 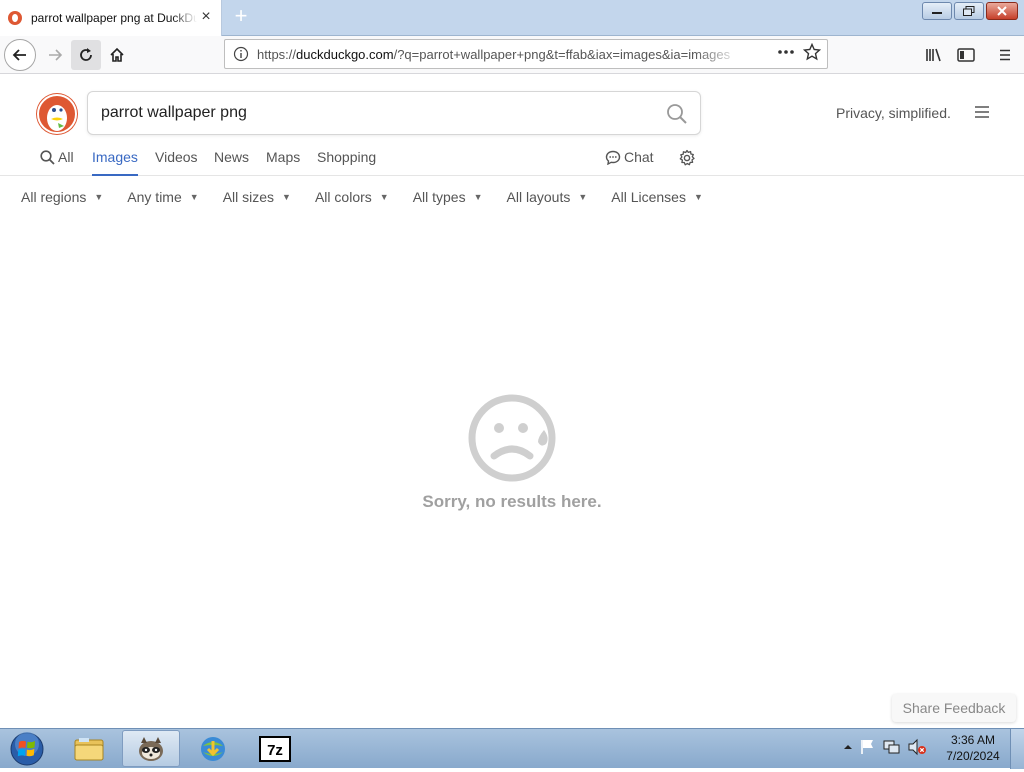 What do you see at coordinates (15, 18) in the screenshot?
I see `duckduckgo-favicon-icon` at bounding box center [15, 18].